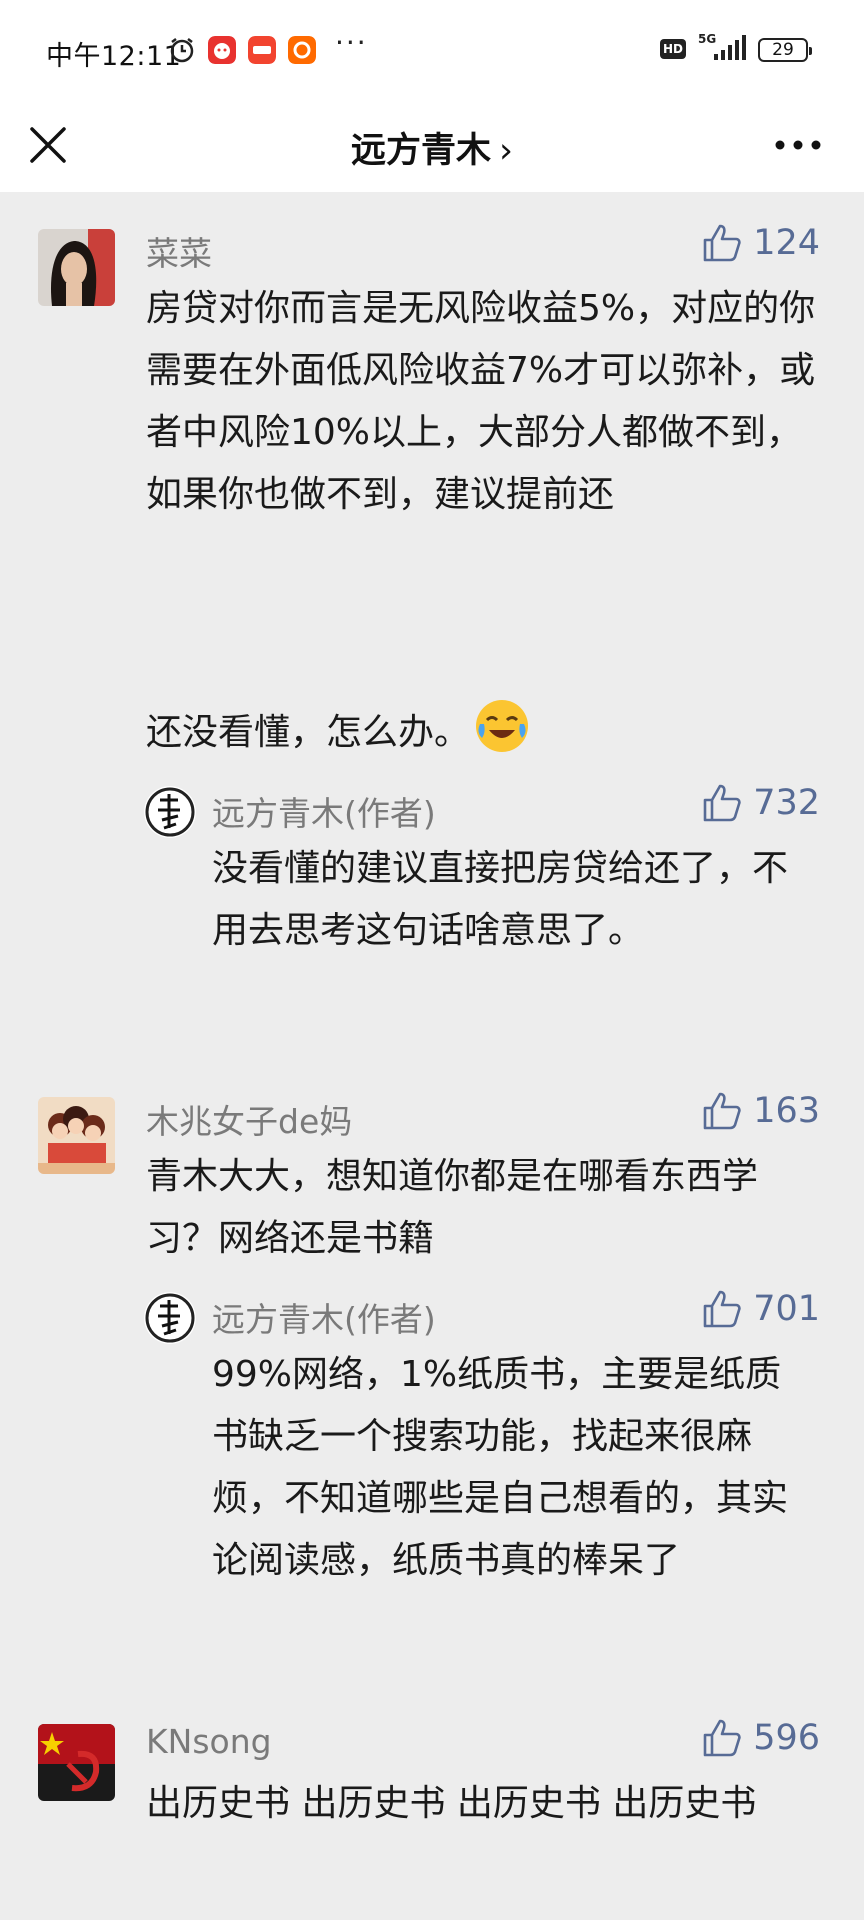 The height and width of the screenshot is (1920, 864). What do you see at coordinates (451, 1803) in the screenshot?
I see `comment-text: 出历史书 出历史书 出历史书 出历史书` at bounding box center [451, 1803].